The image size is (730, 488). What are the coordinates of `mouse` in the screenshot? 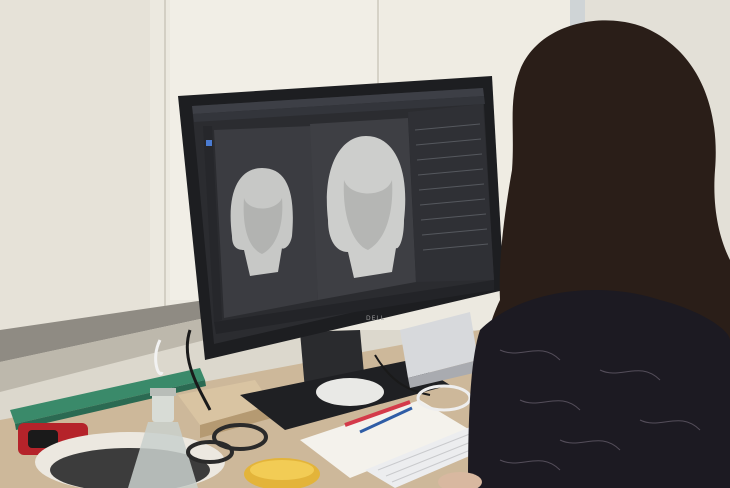 It's located at (350, 392).